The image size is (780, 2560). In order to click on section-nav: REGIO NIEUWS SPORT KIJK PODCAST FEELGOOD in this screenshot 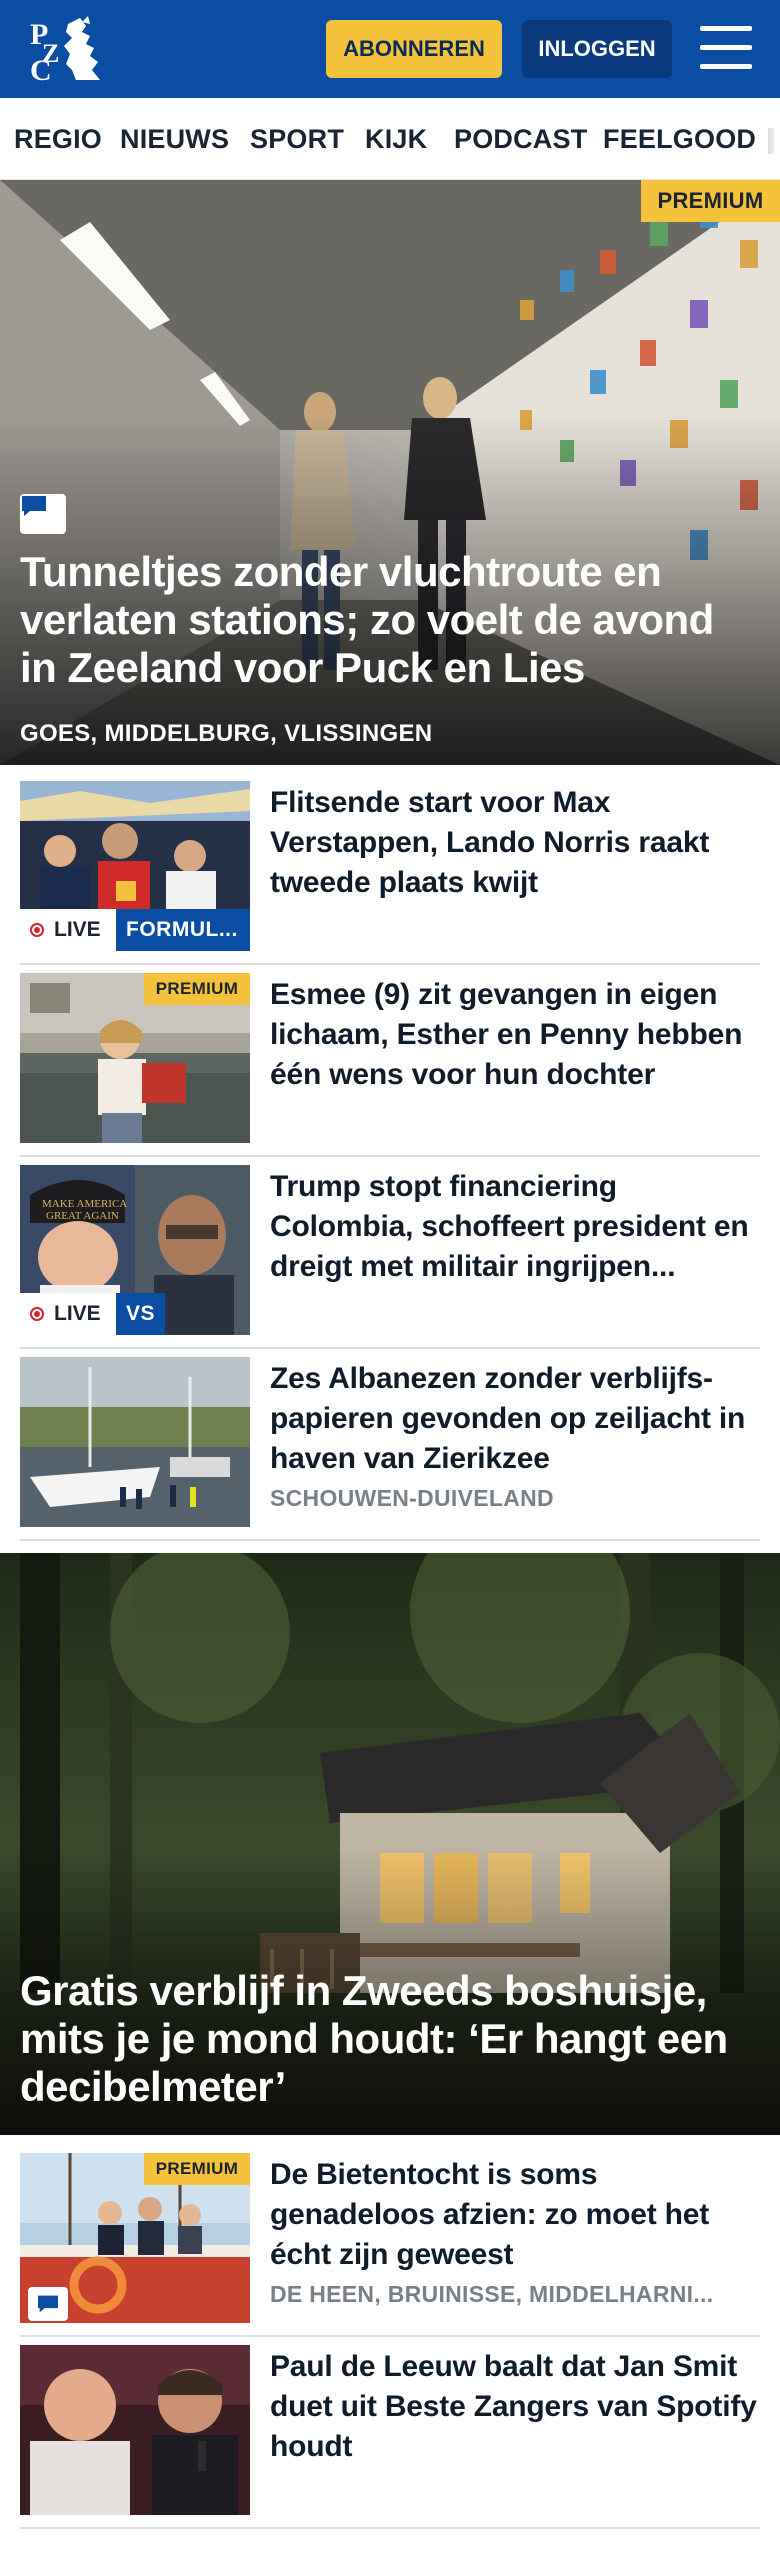, I will do `click(390, 139)`.